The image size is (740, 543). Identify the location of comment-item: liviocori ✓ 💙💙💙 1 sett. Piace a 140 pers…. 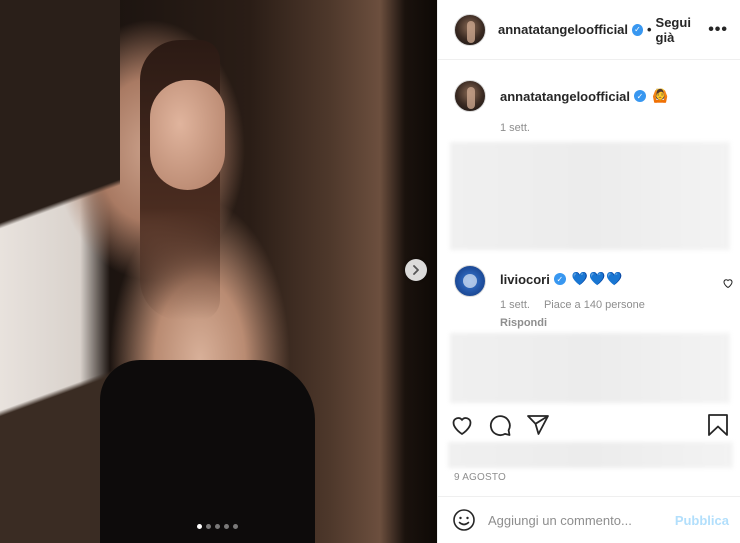
(594, 297).